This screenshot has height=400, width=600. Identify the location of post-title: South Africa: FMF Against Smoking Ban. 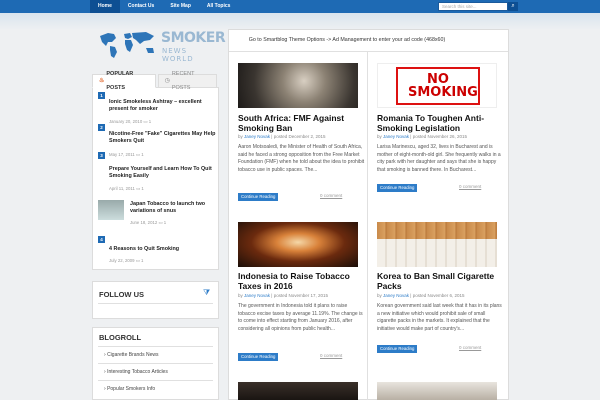
(300, 123).